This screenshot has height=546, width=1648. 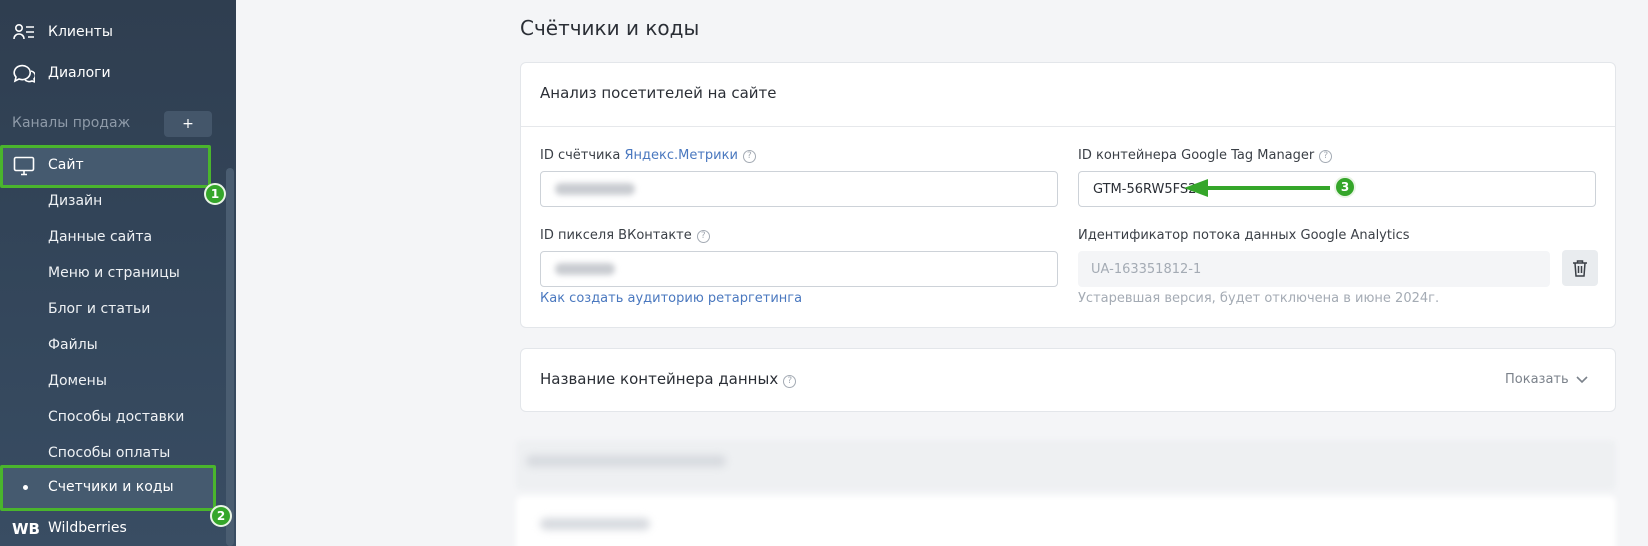 I want to click on blurred-card, so click(x=1066, y=521).